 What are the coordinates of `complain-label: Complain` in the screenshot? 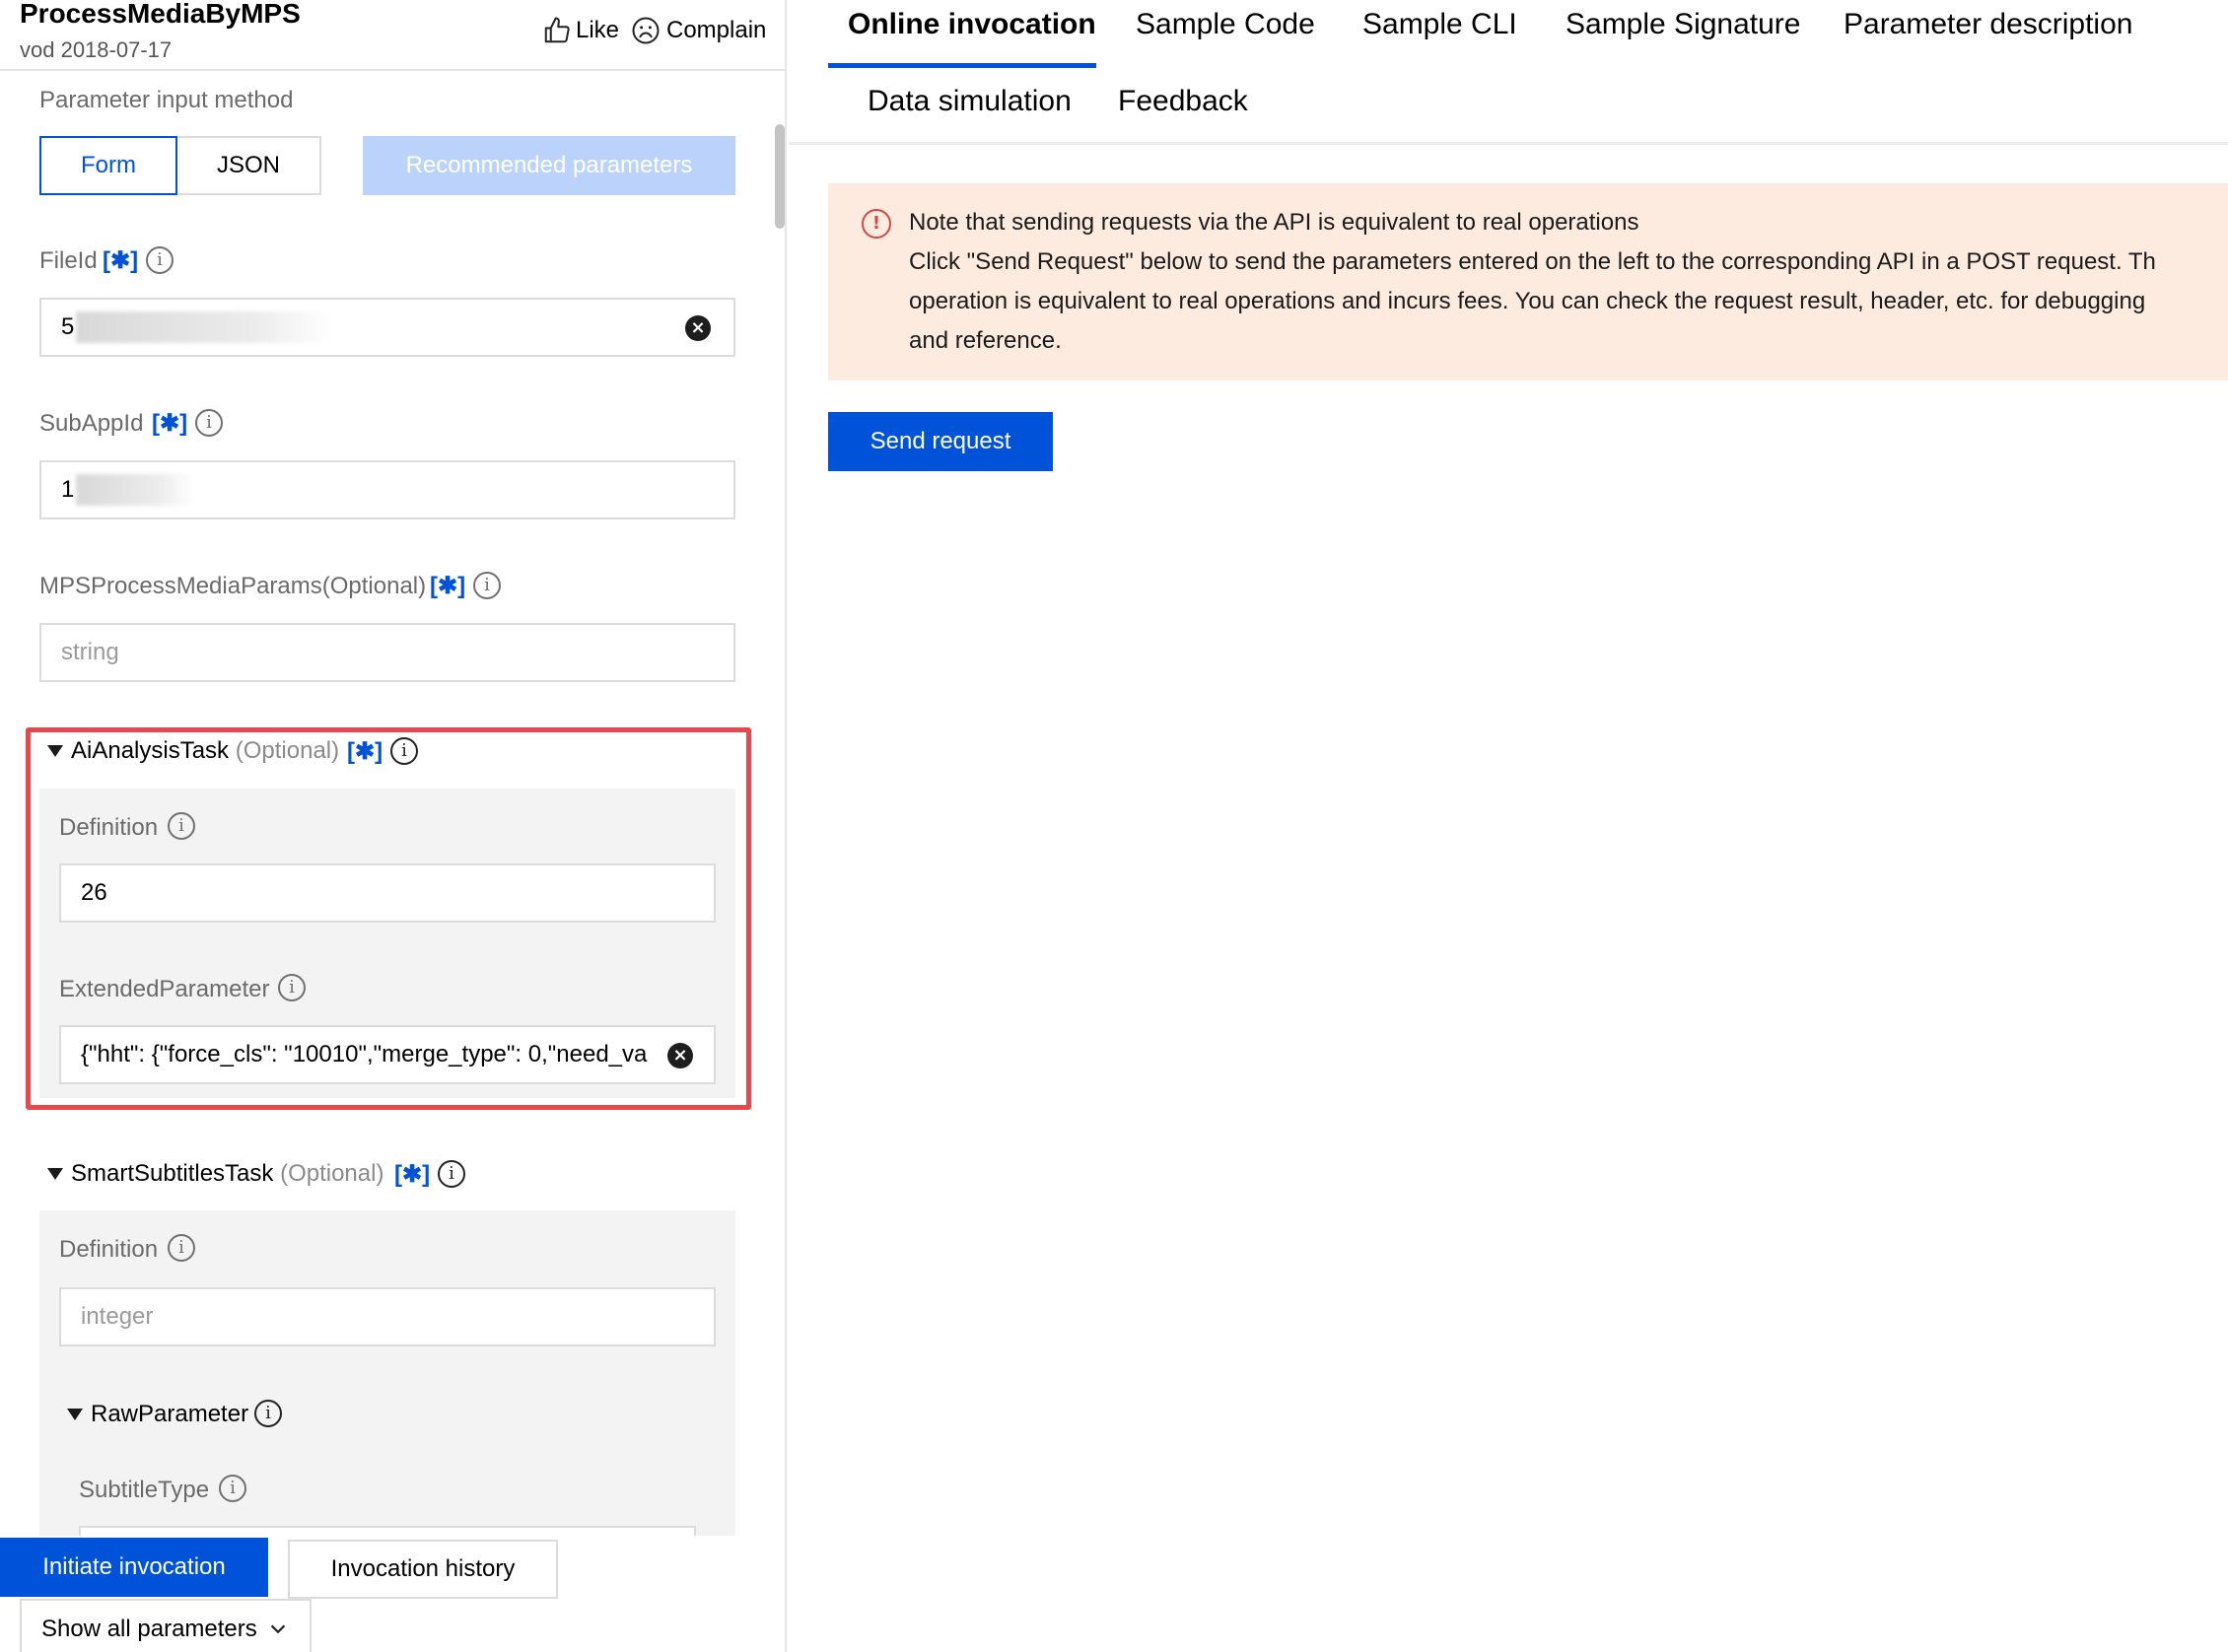 It's located at (717, 30).